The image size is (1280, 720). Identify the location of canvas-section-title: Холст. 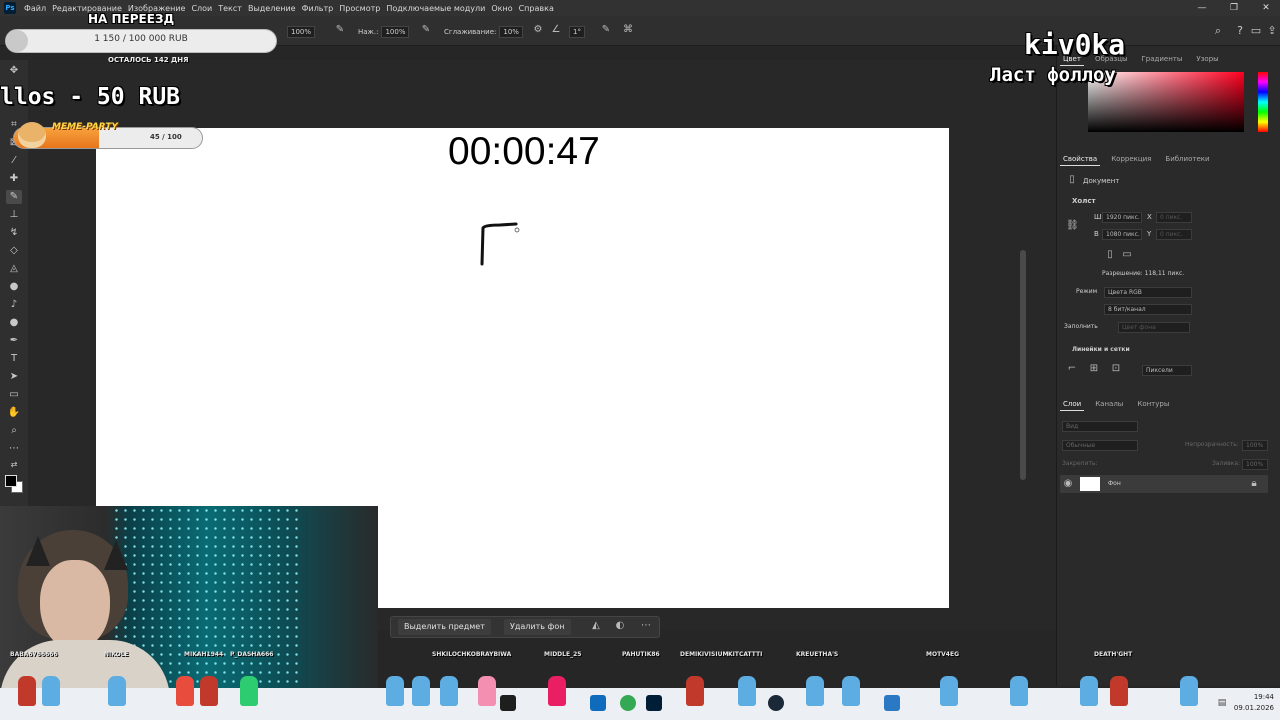
(1084, 201).